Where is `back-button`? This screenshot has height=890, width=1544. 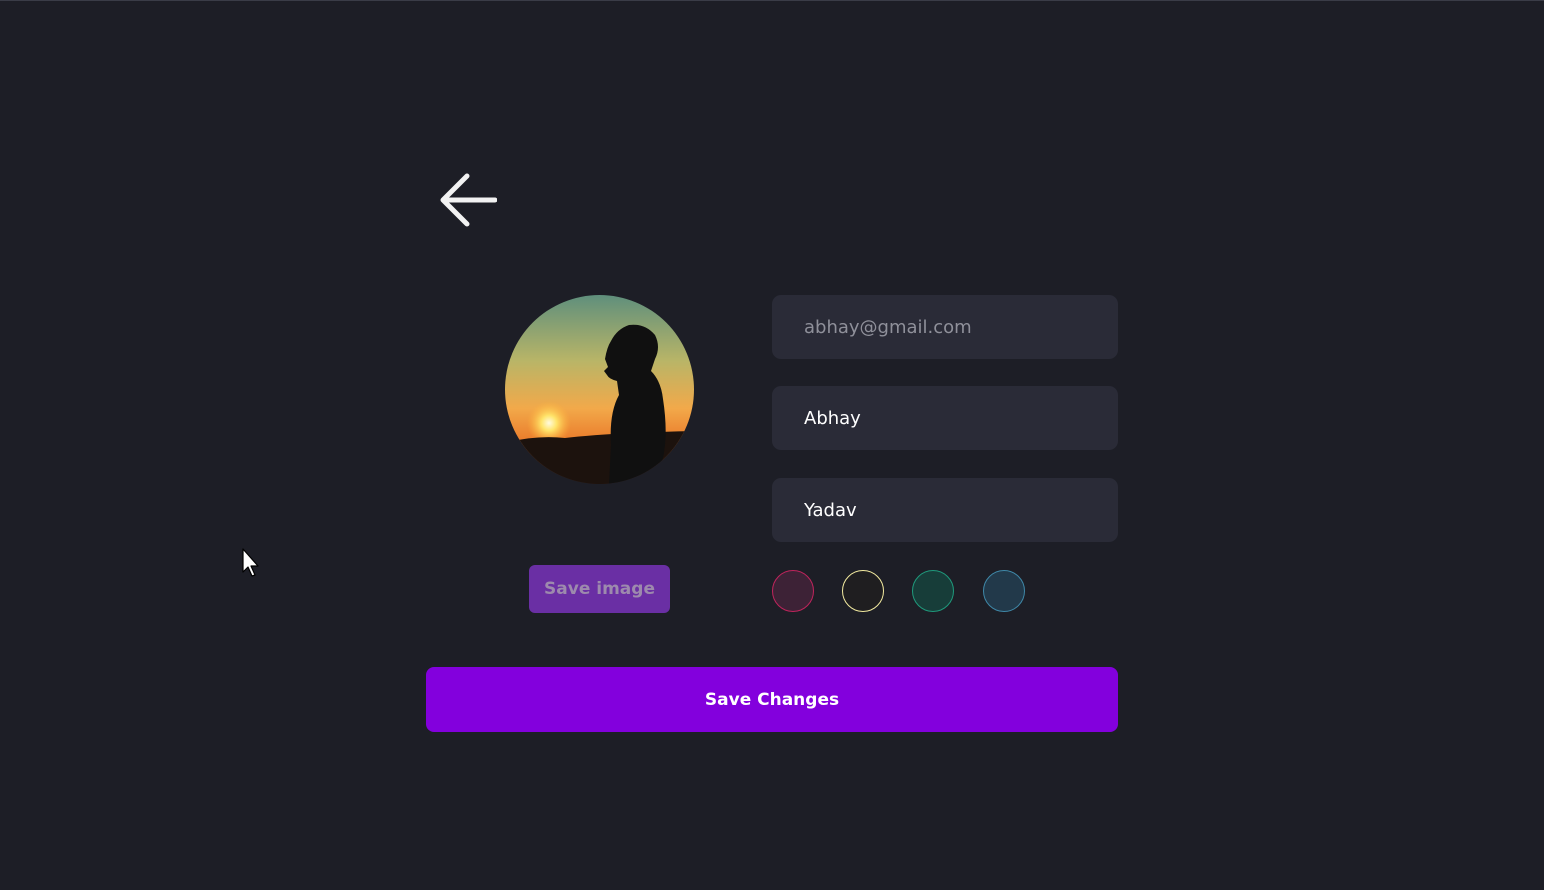
back-button is located at coordinates (466, 200).